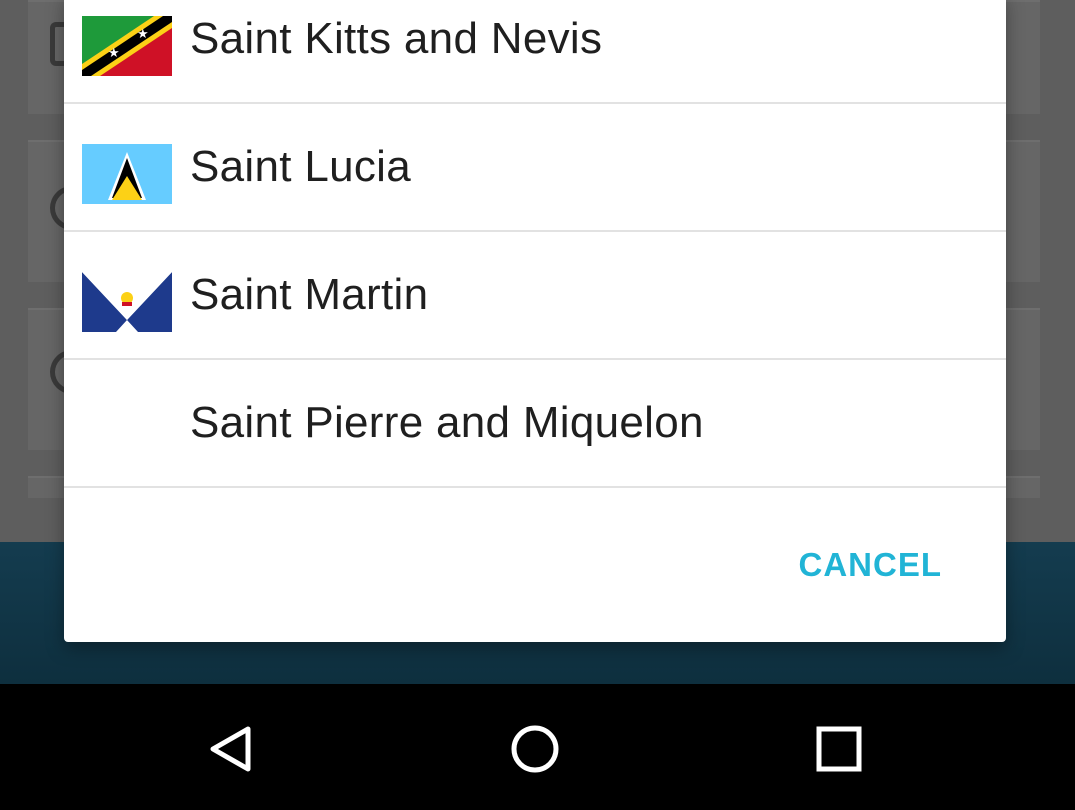 This screenshot has height=810, width=1075. Describe the element at coordinates (232, 749) in the screenshot. I see `back-triangle-icon` at that location.